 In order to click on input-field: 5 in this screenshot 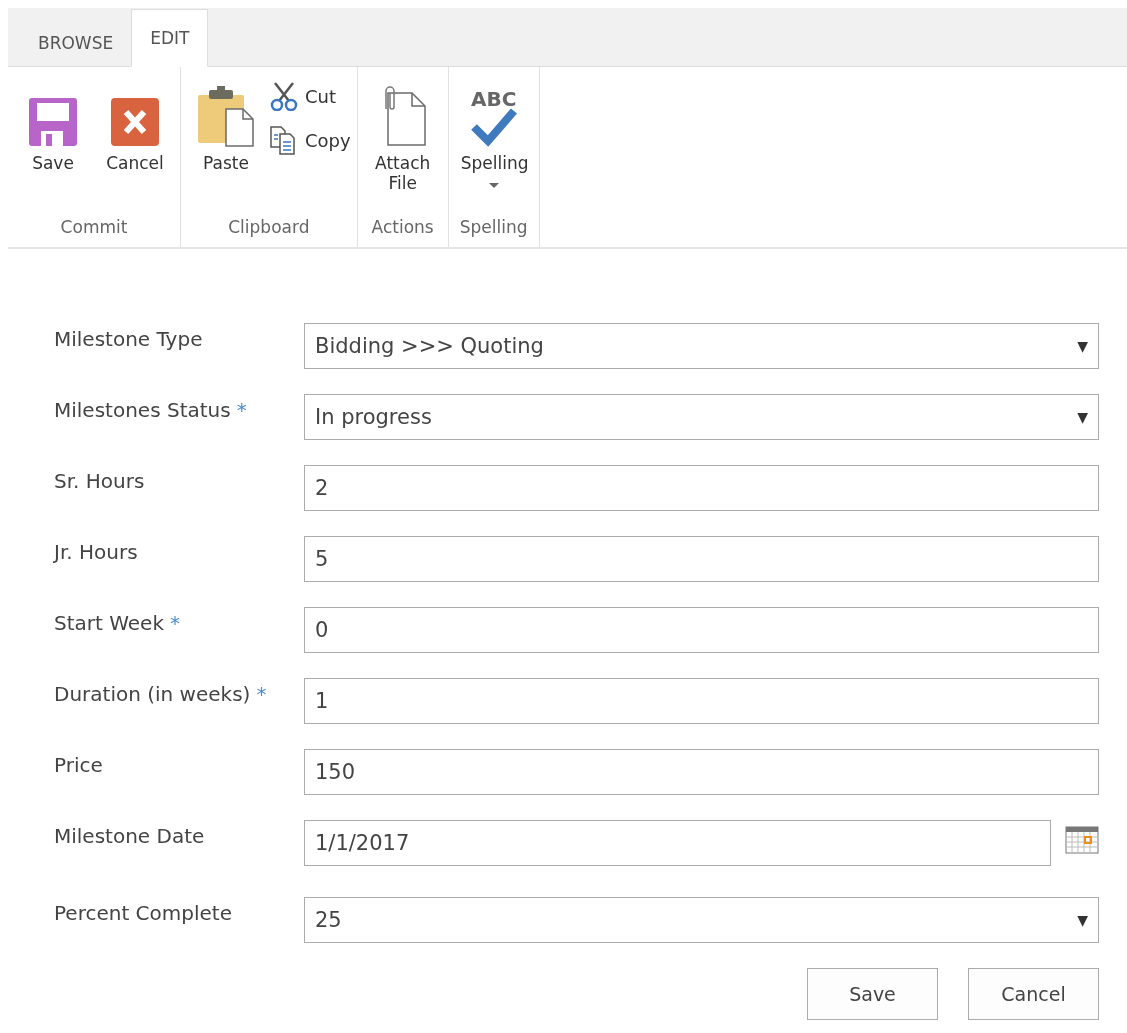, I will do `click(701, 559)`.